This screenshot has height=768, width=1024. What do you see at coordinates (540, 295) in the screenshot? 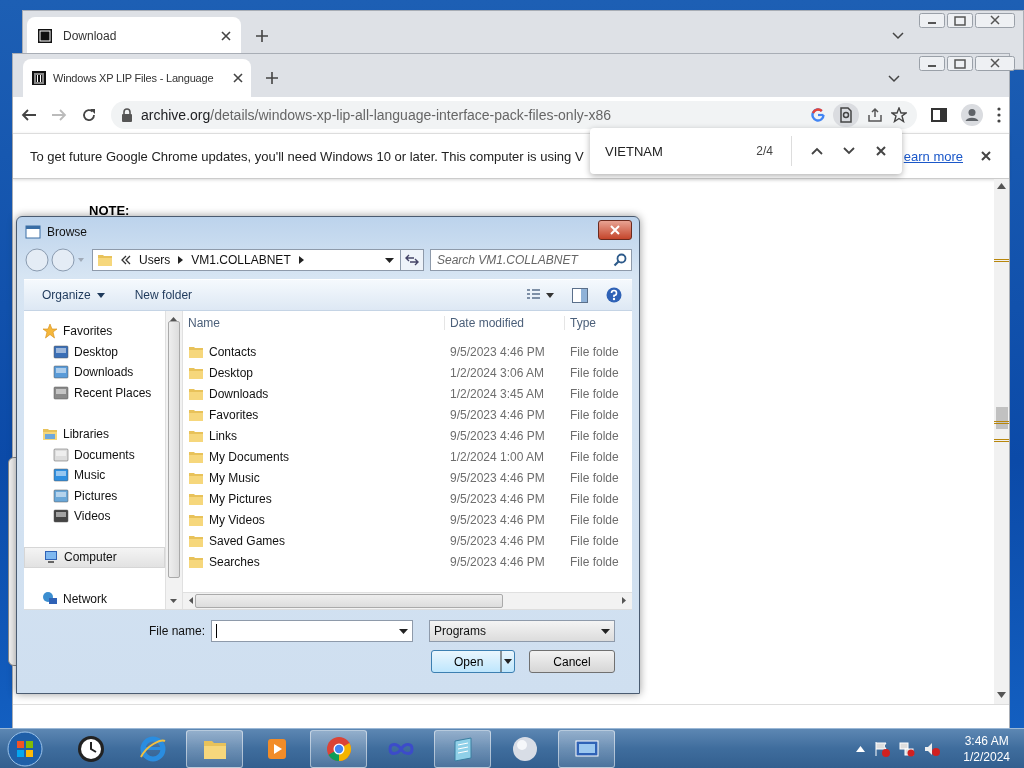
I see `view-list-icon` at bounding box center [540, 295].